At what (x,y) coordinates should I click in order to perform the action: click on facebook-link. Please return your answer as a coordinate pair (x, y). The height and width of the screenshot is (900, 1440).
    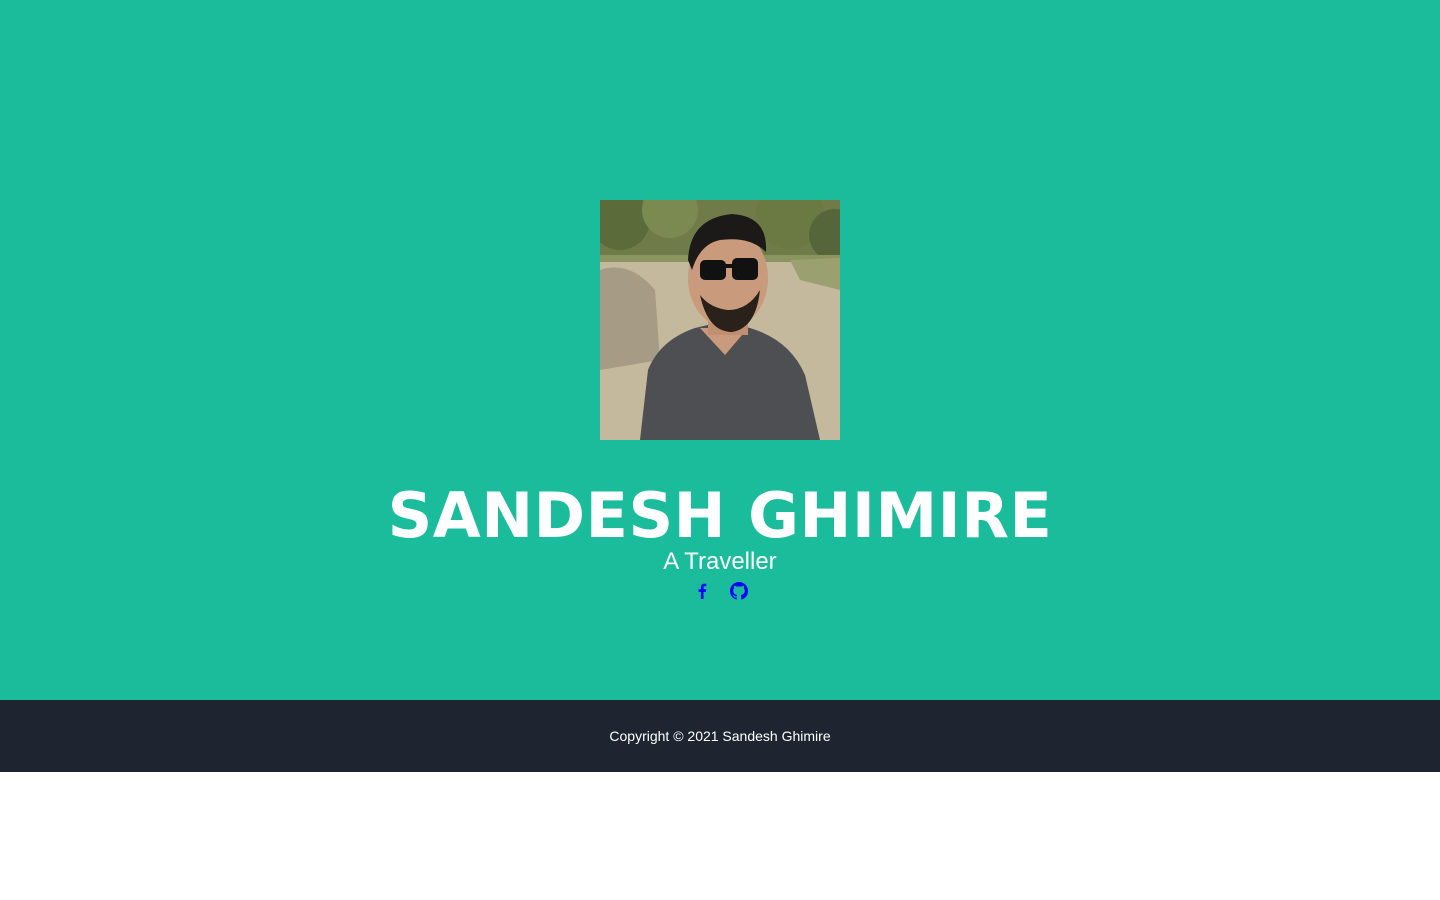
    Looking at the image, I should click on (702, 591).